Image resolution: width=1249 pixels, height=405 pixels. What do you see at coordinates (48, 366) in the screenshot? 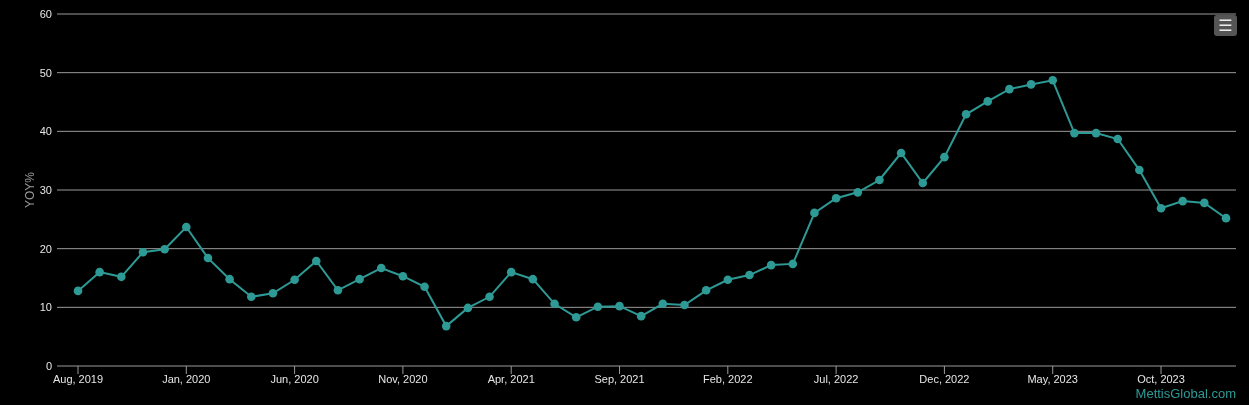
I see `y-axis-label: 0` at bounding box center [48, 366].